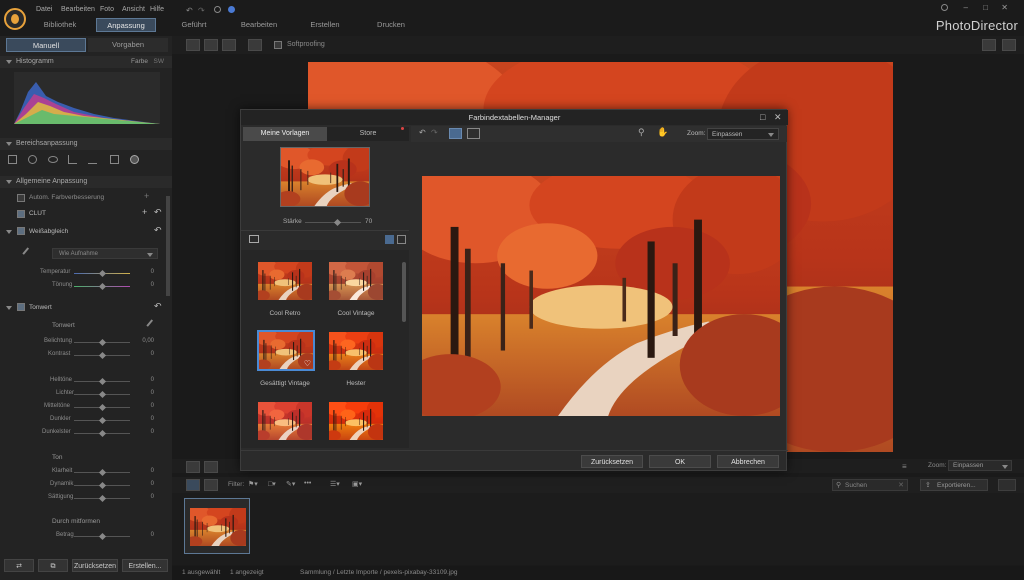 Image resolution: width=1024 pixels, height=580 pixels. What do you see at coordinates (368, 134) in the screenshot?
I see `tab-store: Store` at bounding box center [368, 134].